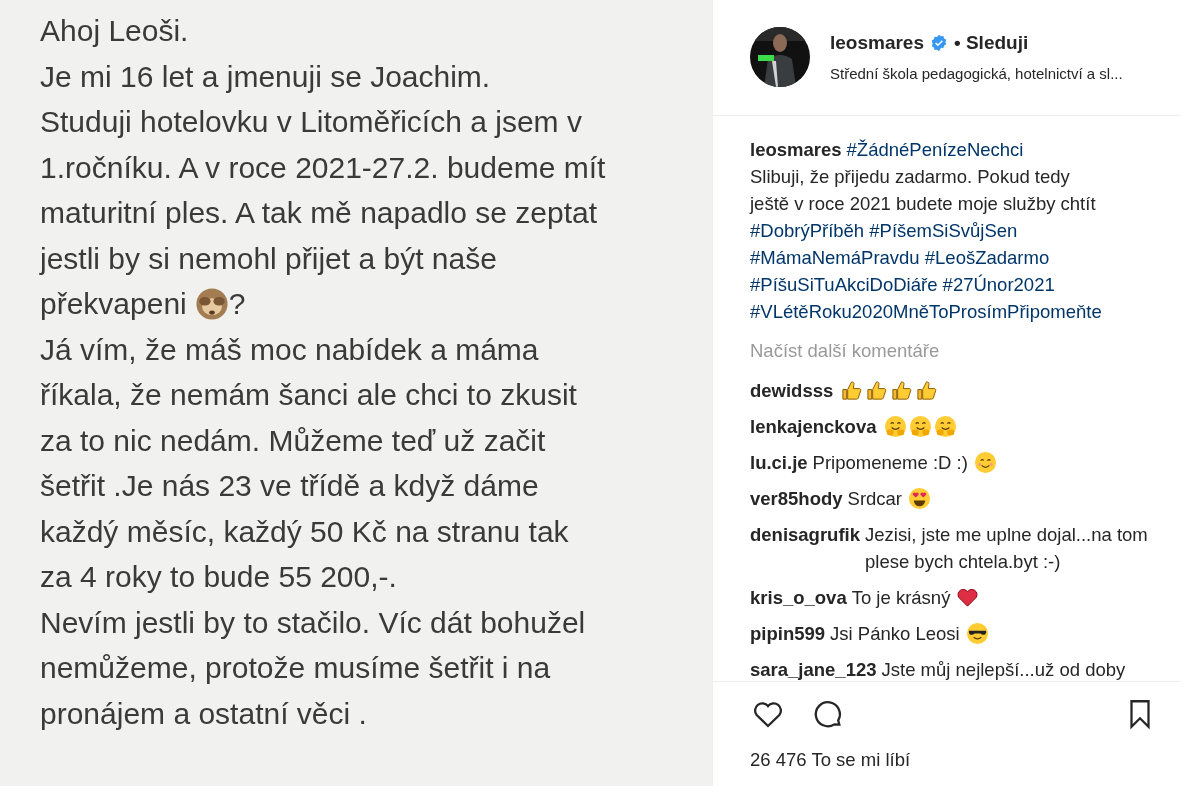  I want to click on username-link: sara_jane_123, so click(813, 668).